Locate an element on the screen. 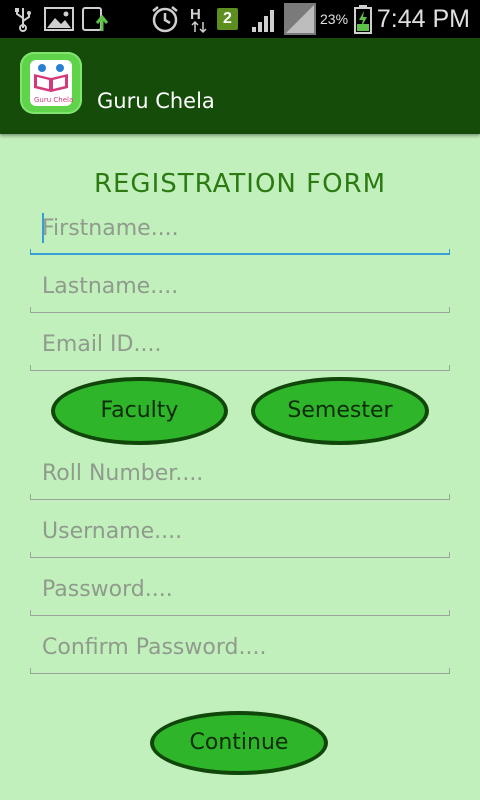  roll-number-field is located at coordinates (240, 474).